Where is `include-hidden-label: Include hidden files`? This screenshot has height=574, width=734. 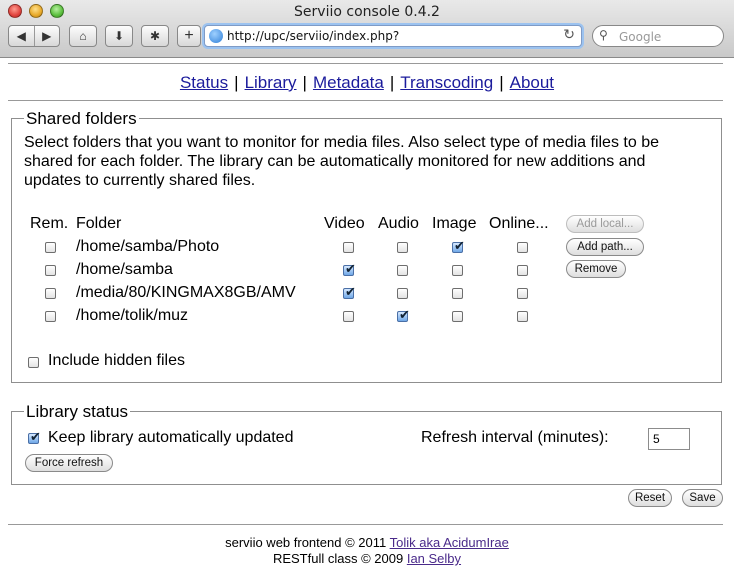 include-hidden-label: Include hidden files is located at coordinates (116, 360).